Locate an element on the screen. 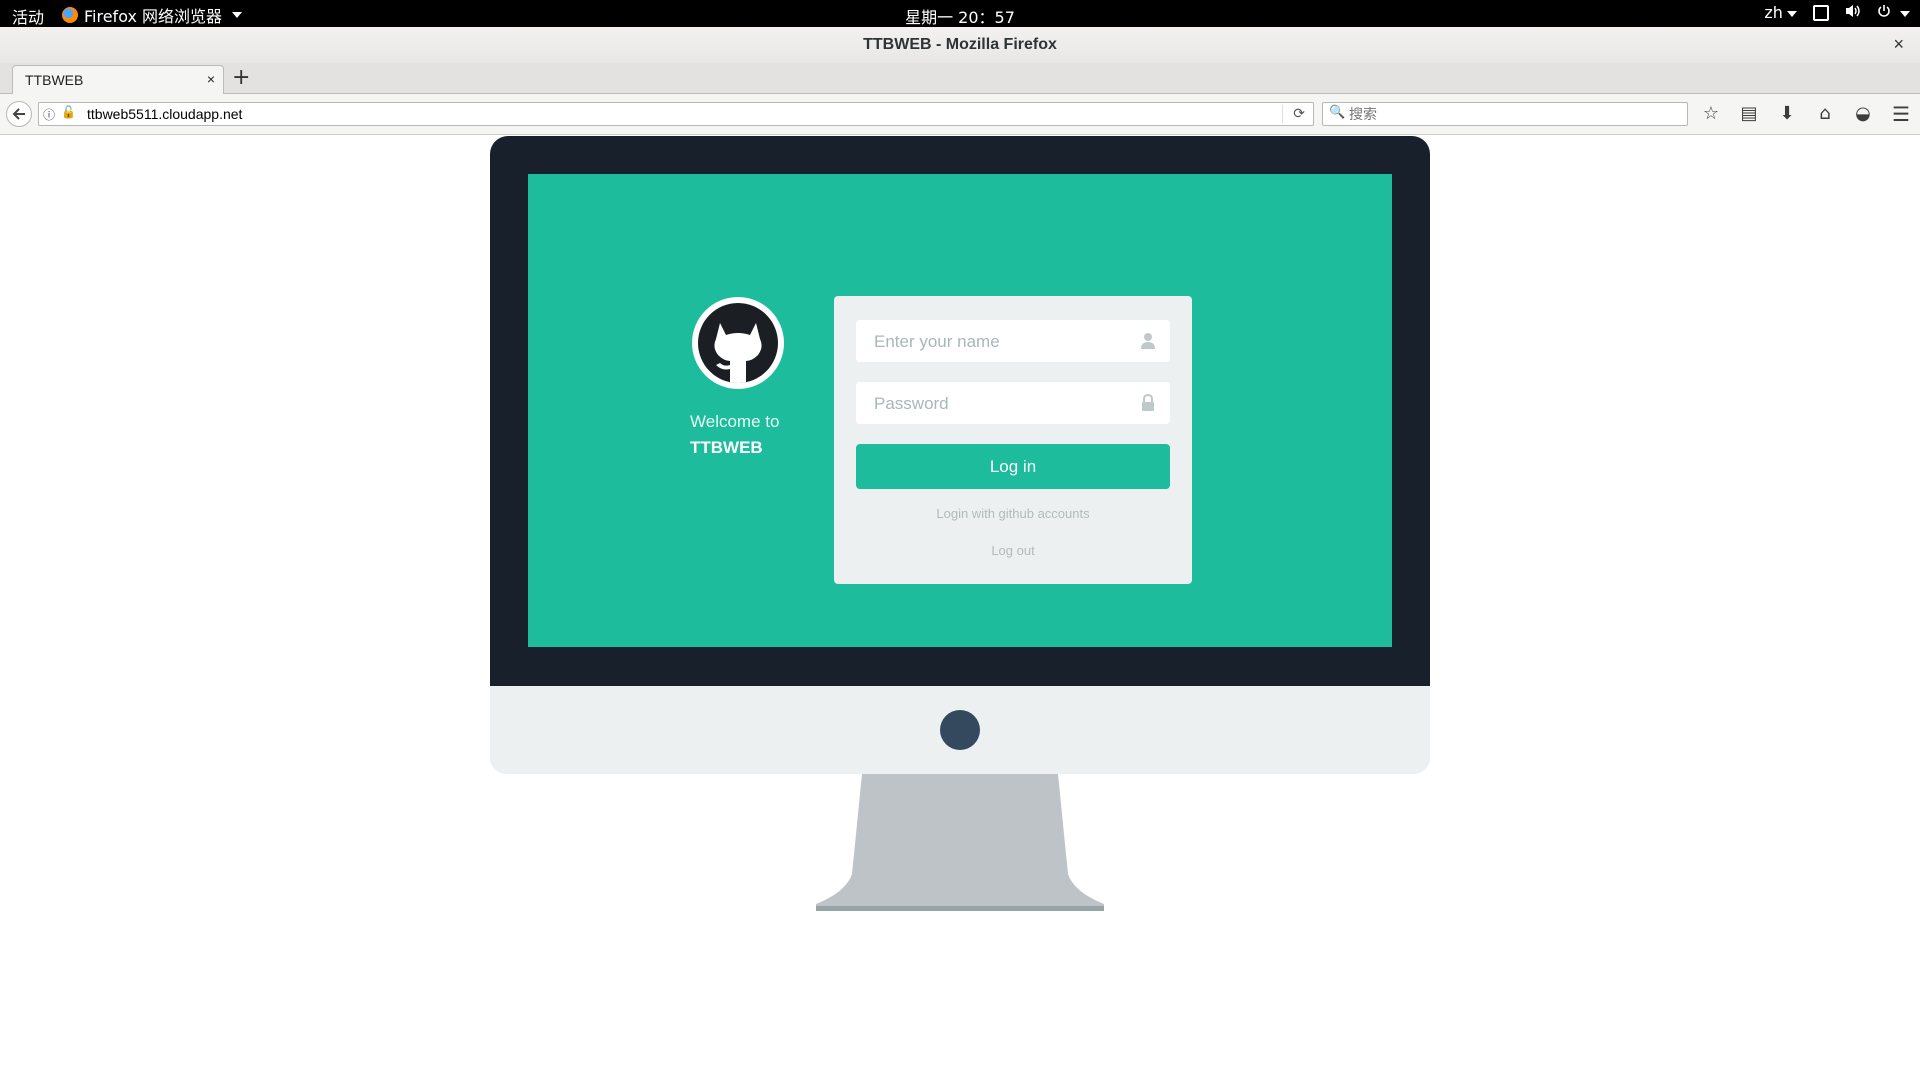 The image size is (1920, 1080). tab-strip: TTBWEB × + is located at coordinates (960, 78).